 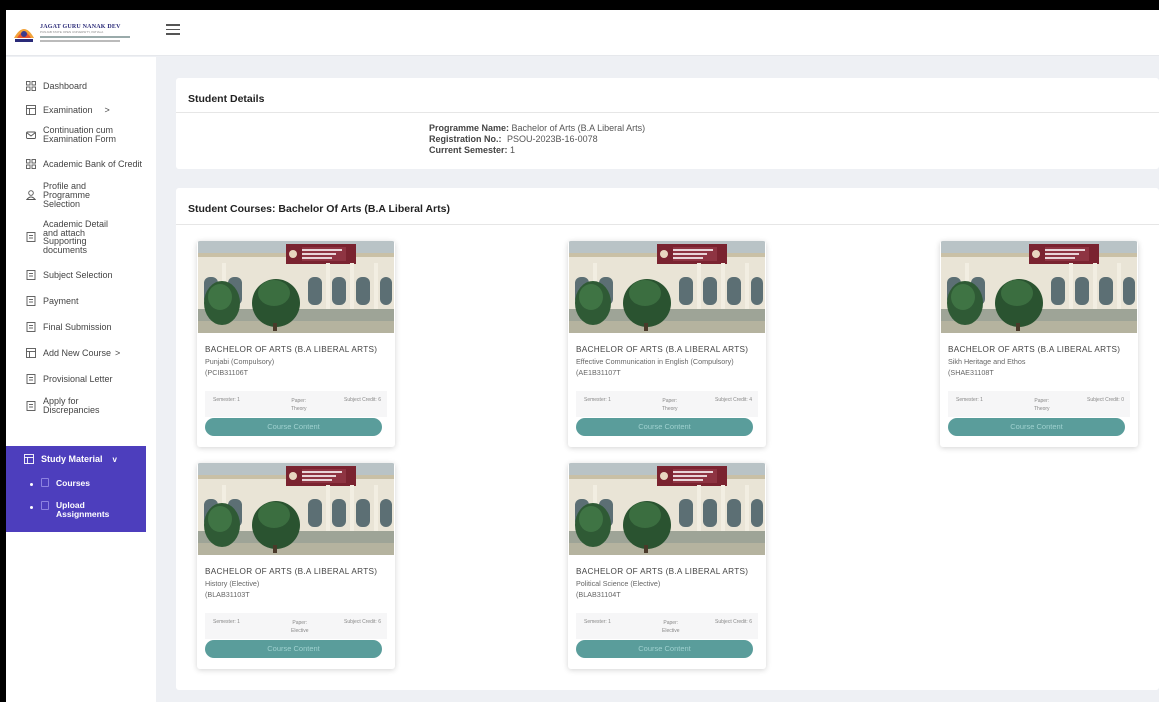 What do you see at coordinates (469, 128) in the screenshot?
I see `programme-label: Programme Name:` at bounding box center [469, 128].